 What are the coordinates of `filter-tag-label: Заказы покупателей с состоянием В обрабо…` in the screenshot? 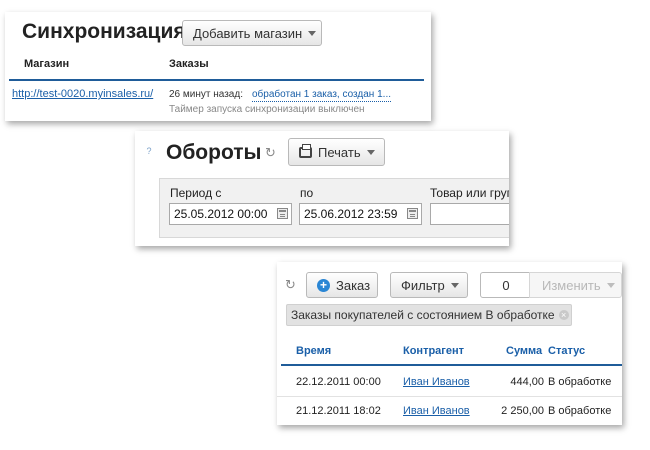 It's located at (423, 315).